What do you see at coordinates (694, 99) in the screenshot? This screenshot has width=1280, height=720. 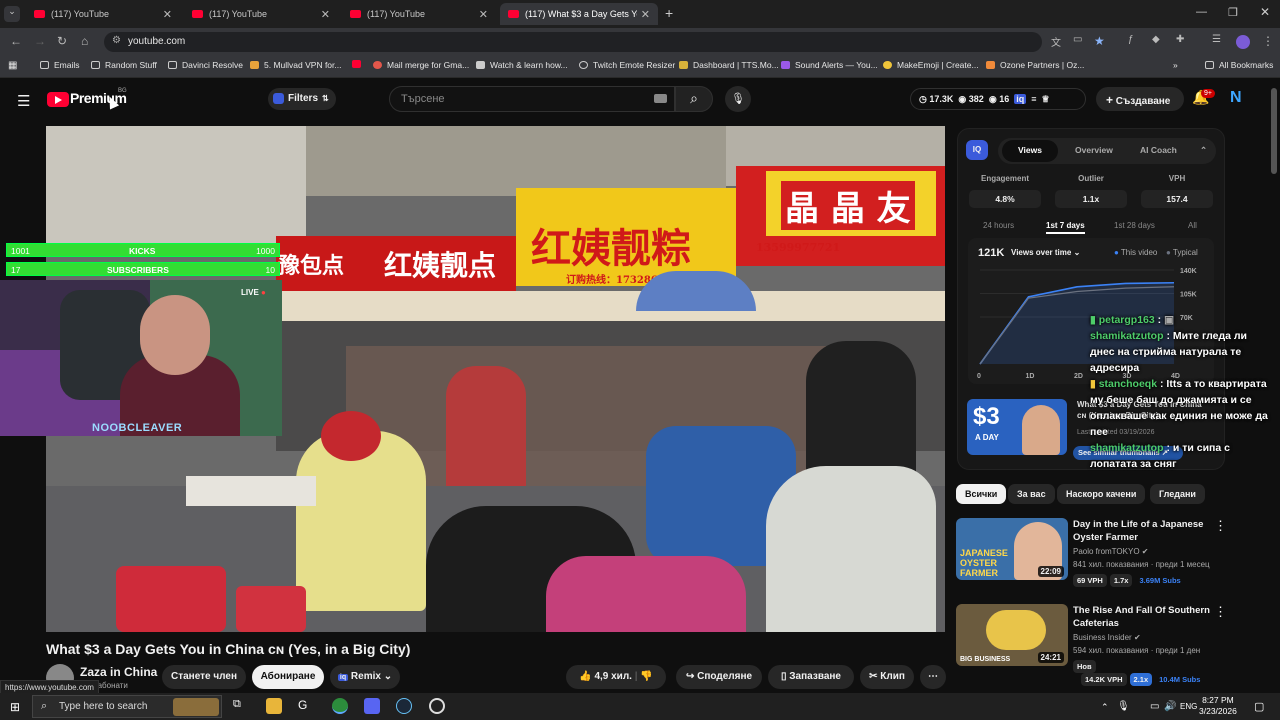 I see `search-button: ⌕` at bounding box center [694, 99].